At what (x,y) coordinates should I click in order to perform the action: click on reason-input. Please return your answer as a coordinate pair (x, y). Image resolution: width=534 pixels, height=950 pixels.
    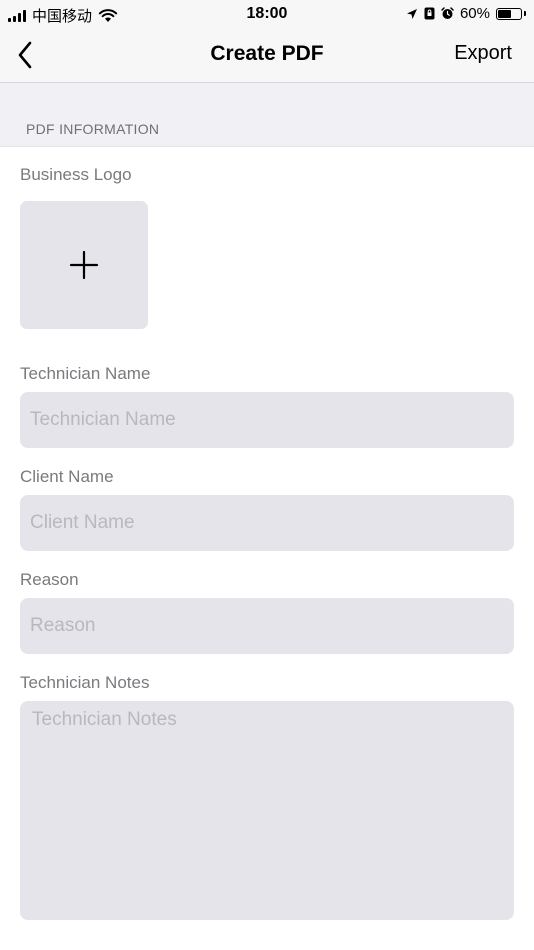
    Looking at the image, I should click on (267, 626).